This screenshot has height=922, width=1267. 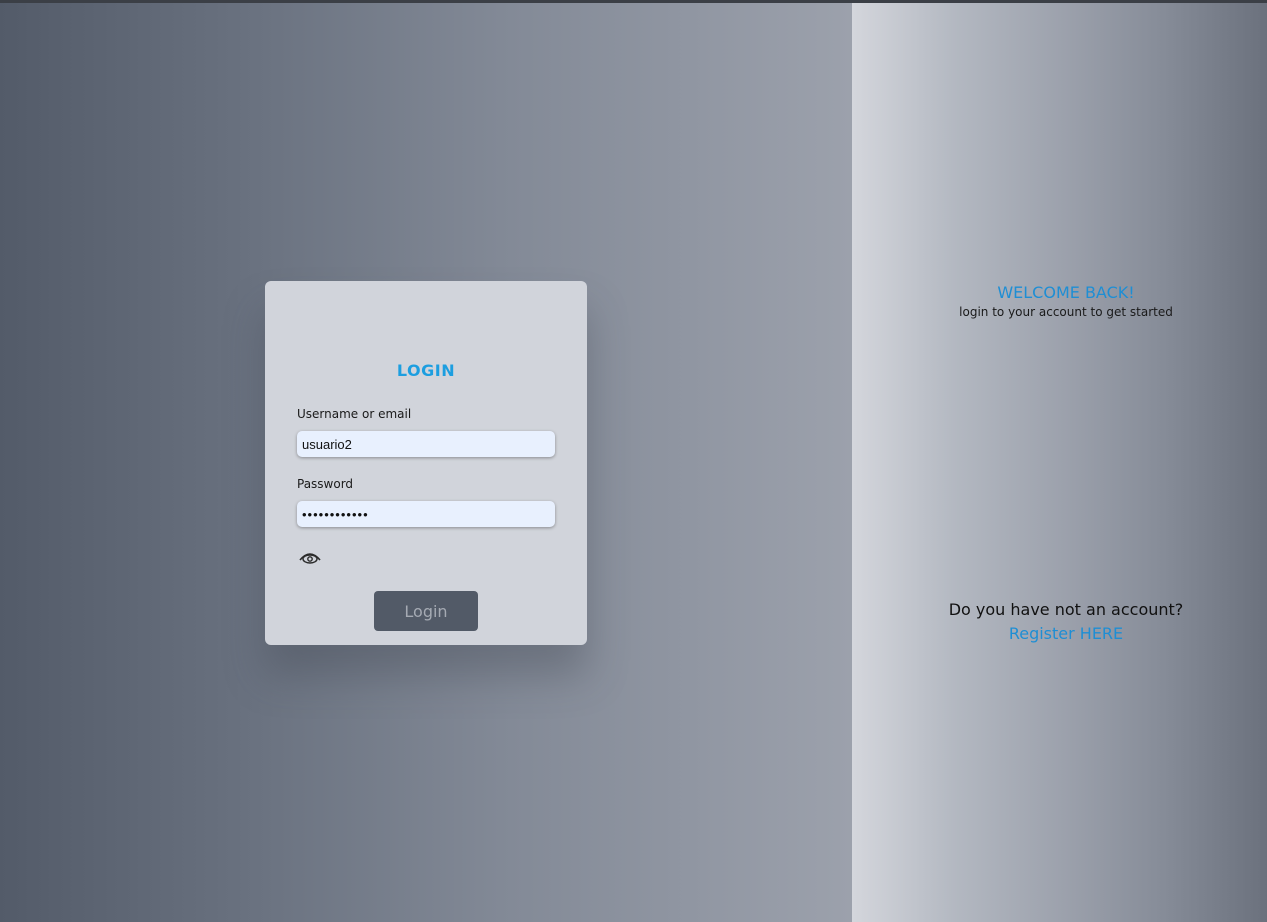 What do you see at coordinates (1066, 292) in the screenshot?
I see `welcome-title: WELCOME BACK!` at bounding box center [1066, 292].